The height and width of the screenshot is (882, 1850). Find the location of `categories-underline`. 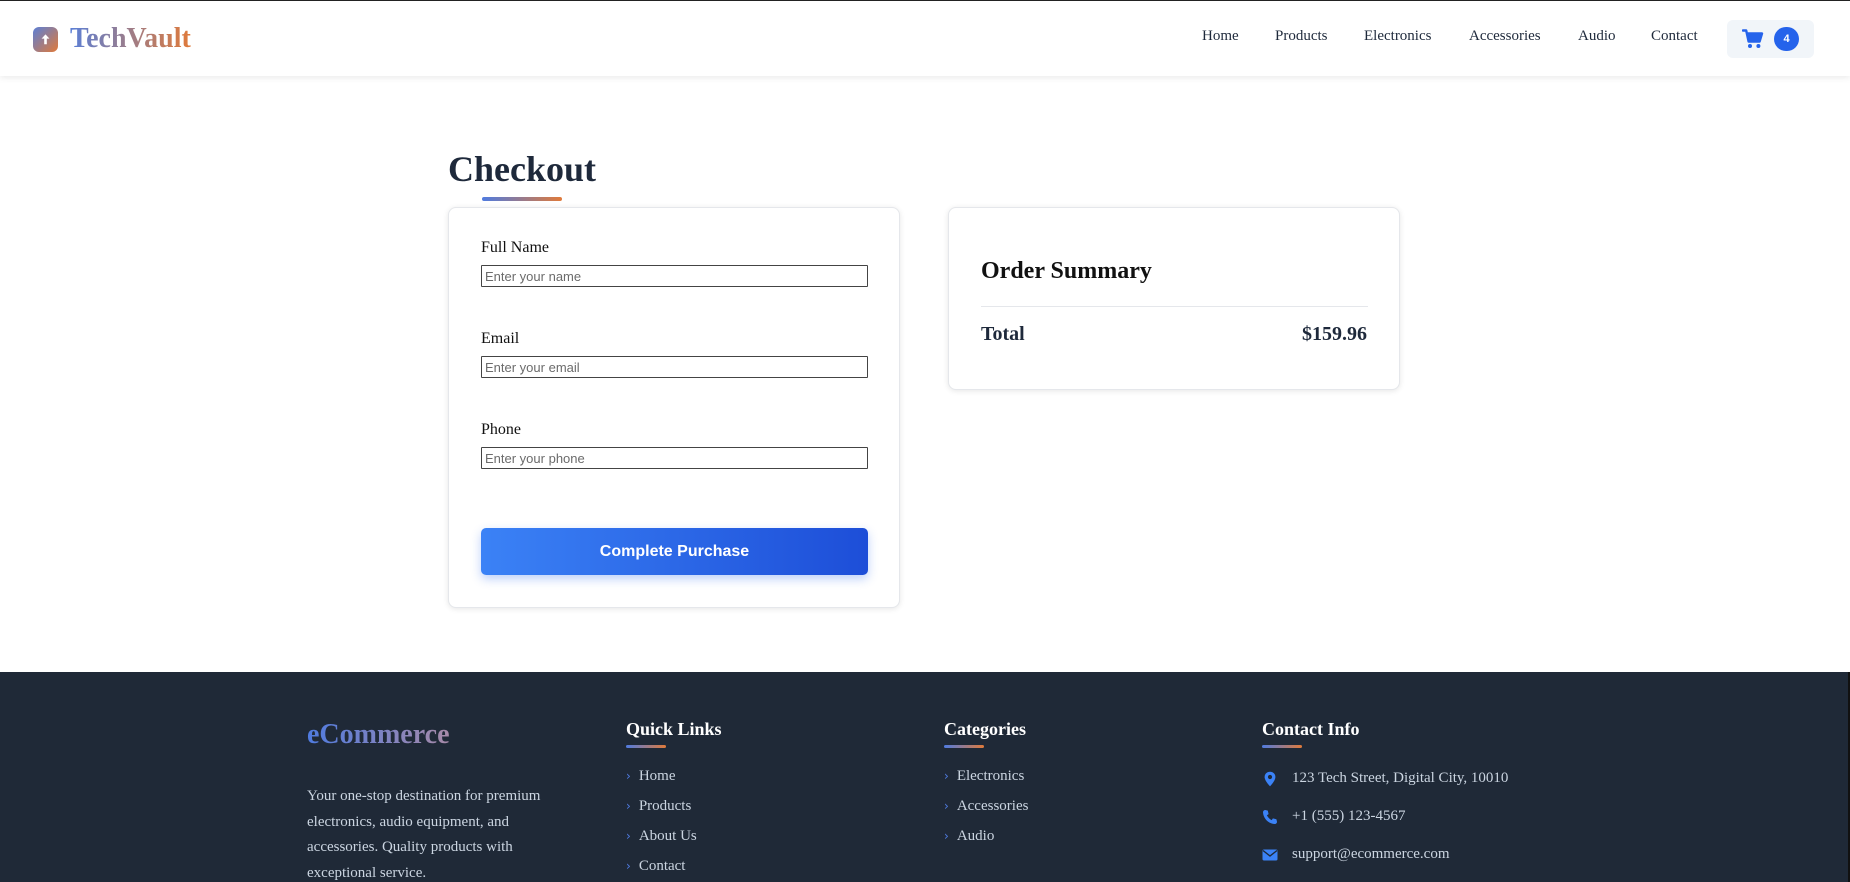

categories-underline is located at coordinates (964, 746).